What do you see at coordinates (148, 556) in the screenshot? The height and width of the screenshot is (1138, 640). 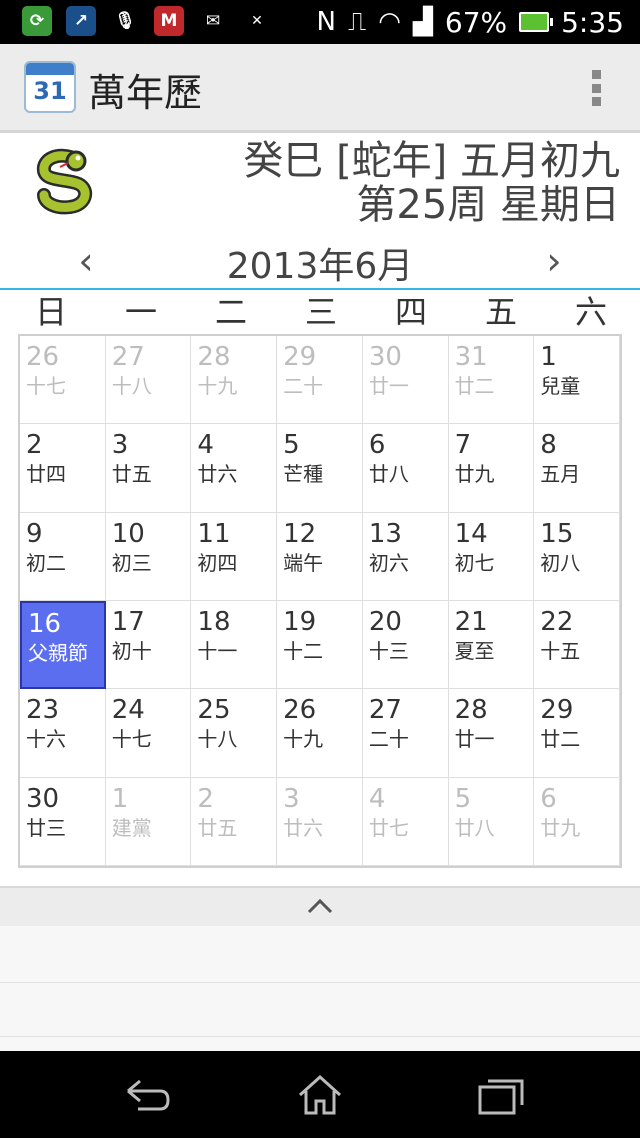 I see `day-cell: 10 初三` at bounding box center [148, 556].